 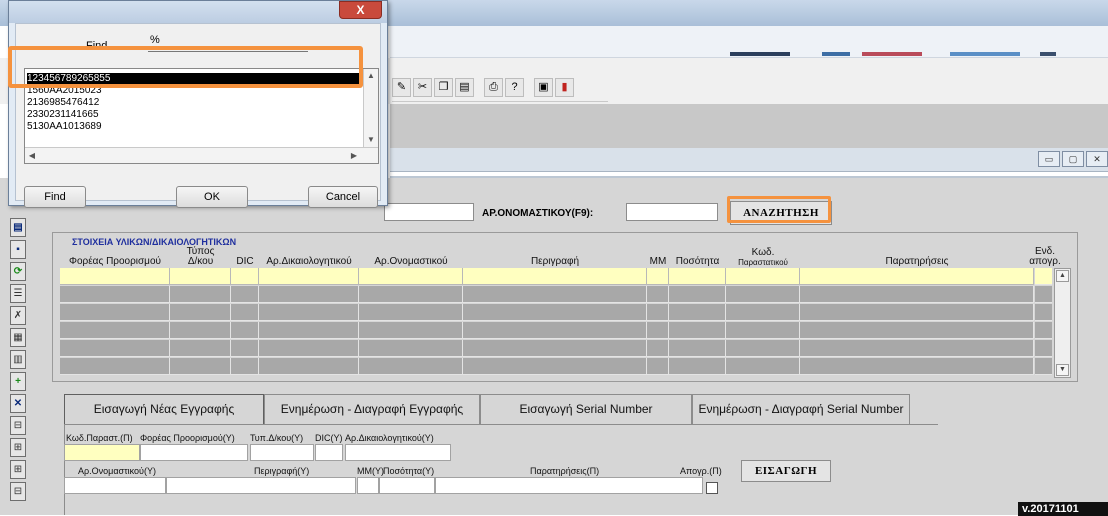 I want to click on first-record-icon: ⊟, so click(x=18, y=425).